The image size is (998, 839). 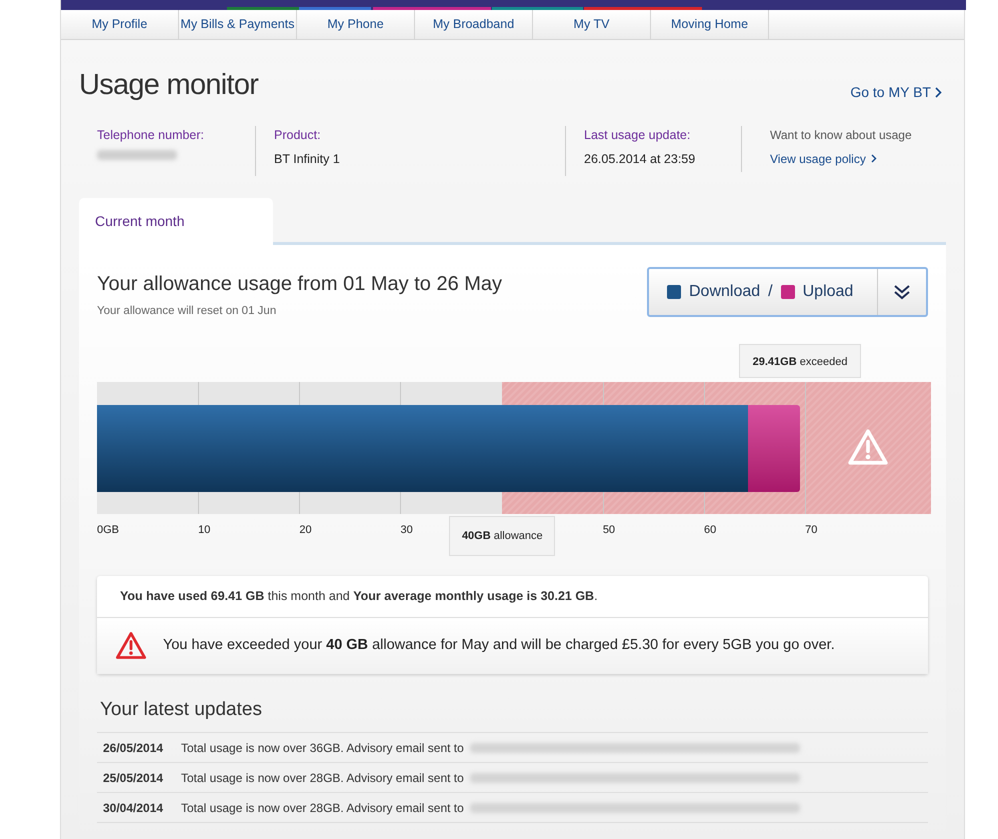 What do you see at coordinates (710, 530) in the screenshot?
I see `axis-tick-label: 60` at bounding box center [710, 530].